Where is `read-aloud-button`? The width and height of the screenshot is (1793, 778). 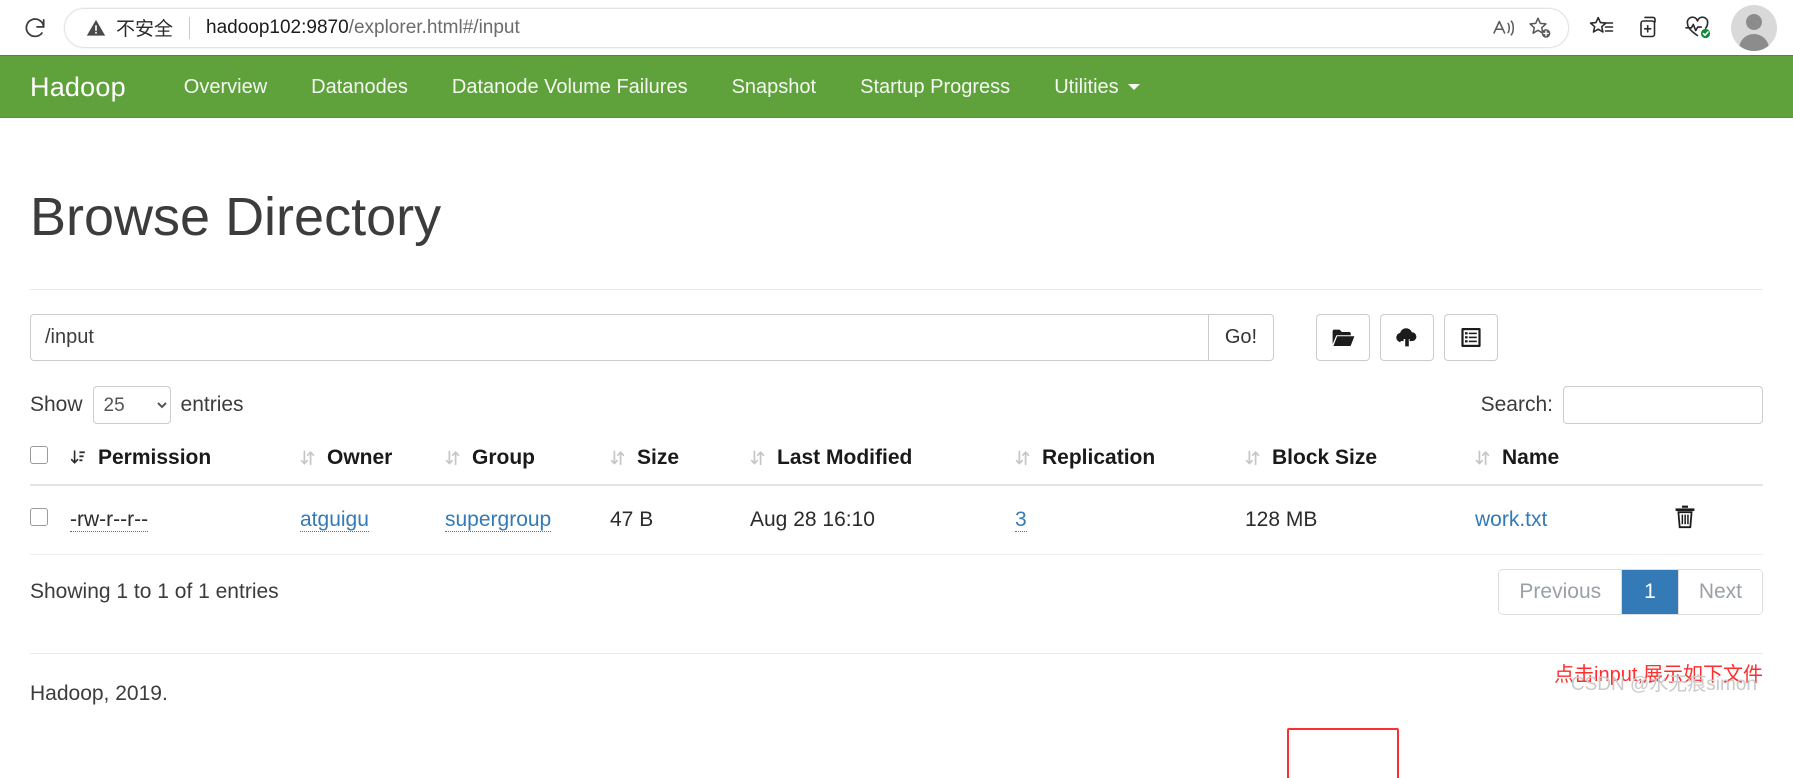
read-aloud-button is located at coordinates (1504, 28).